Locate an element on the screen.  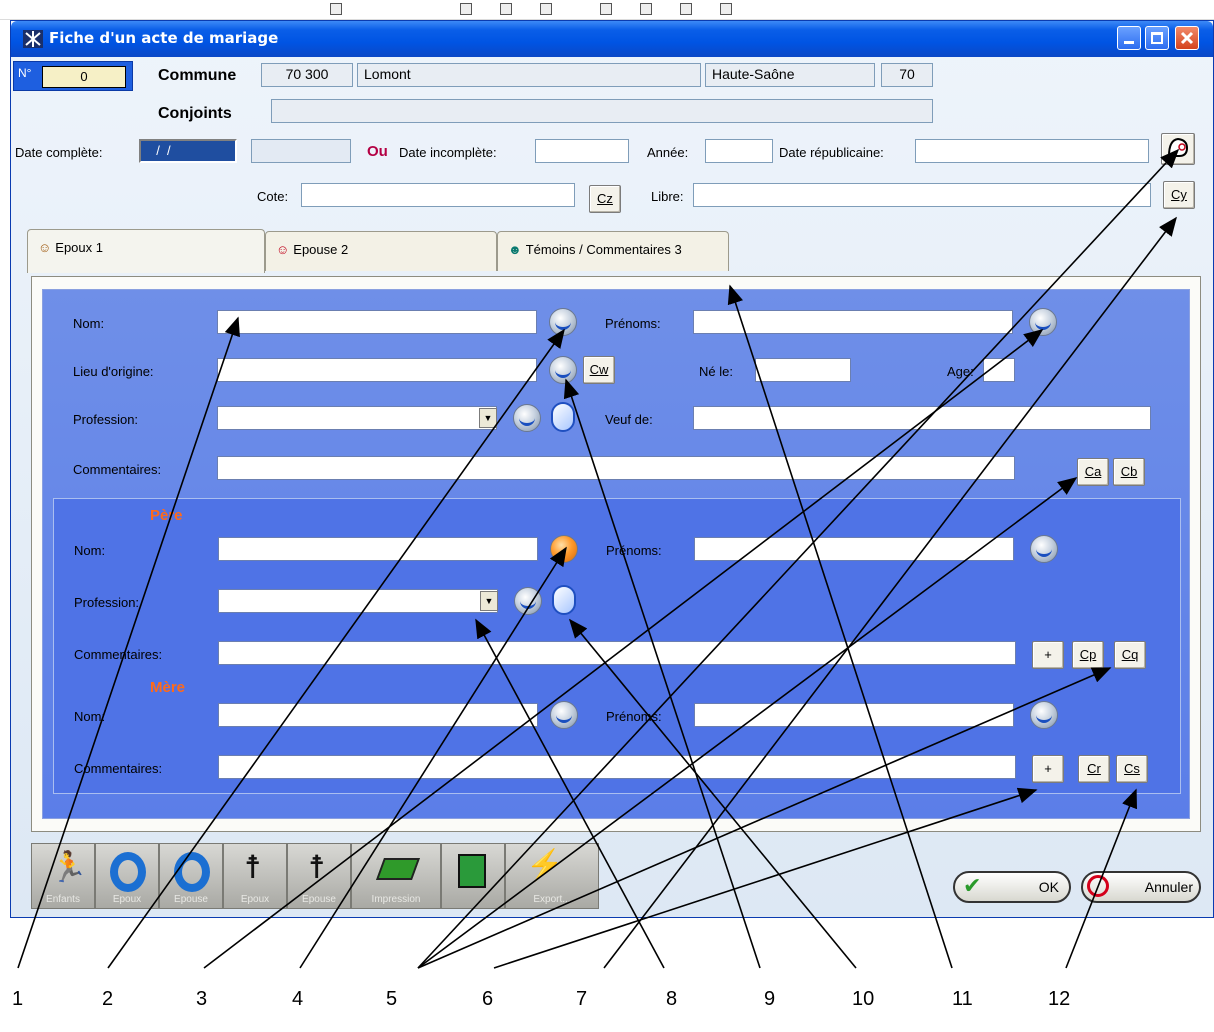
callout-number-4: 4 is located at coordinates (298, 999).